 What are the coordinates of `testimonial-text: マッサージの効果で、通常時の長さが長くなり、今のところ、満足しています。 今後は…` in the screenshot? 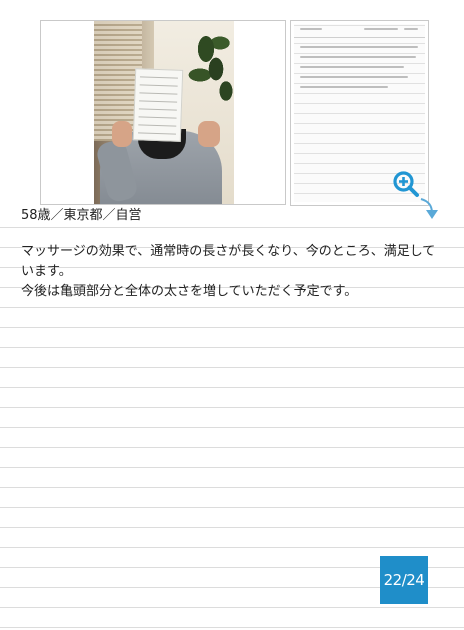 It's located at (232, 272).